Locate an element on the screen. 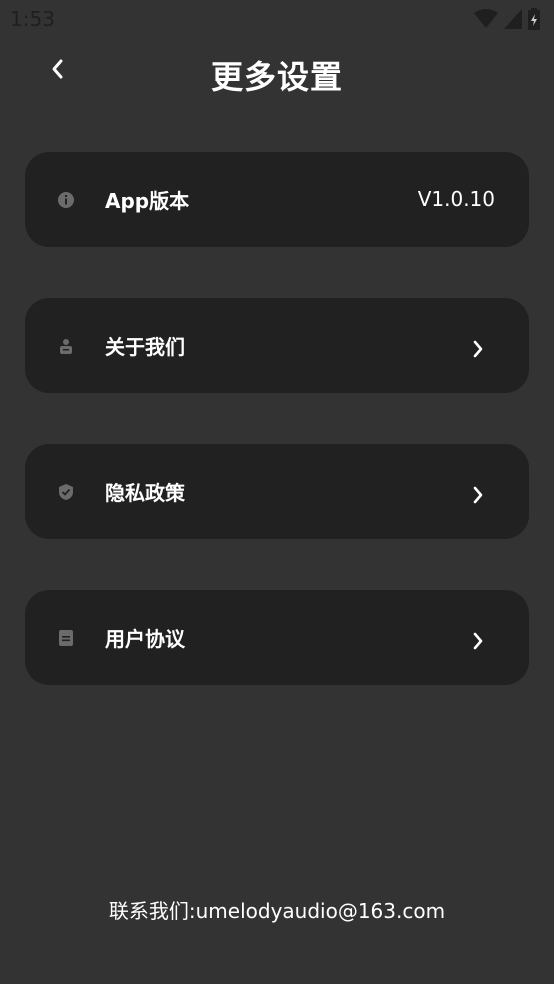 This screenshot has height=984, width=554. app-version-value: V1.0.10 is located at coordinates (456, 199).